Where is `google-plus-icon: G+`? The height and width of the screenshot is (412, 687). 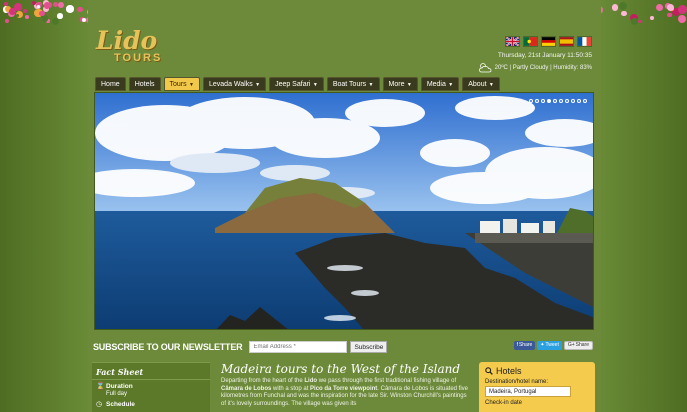
google-plus-icon: G+ is located at coordinates (571, 345).